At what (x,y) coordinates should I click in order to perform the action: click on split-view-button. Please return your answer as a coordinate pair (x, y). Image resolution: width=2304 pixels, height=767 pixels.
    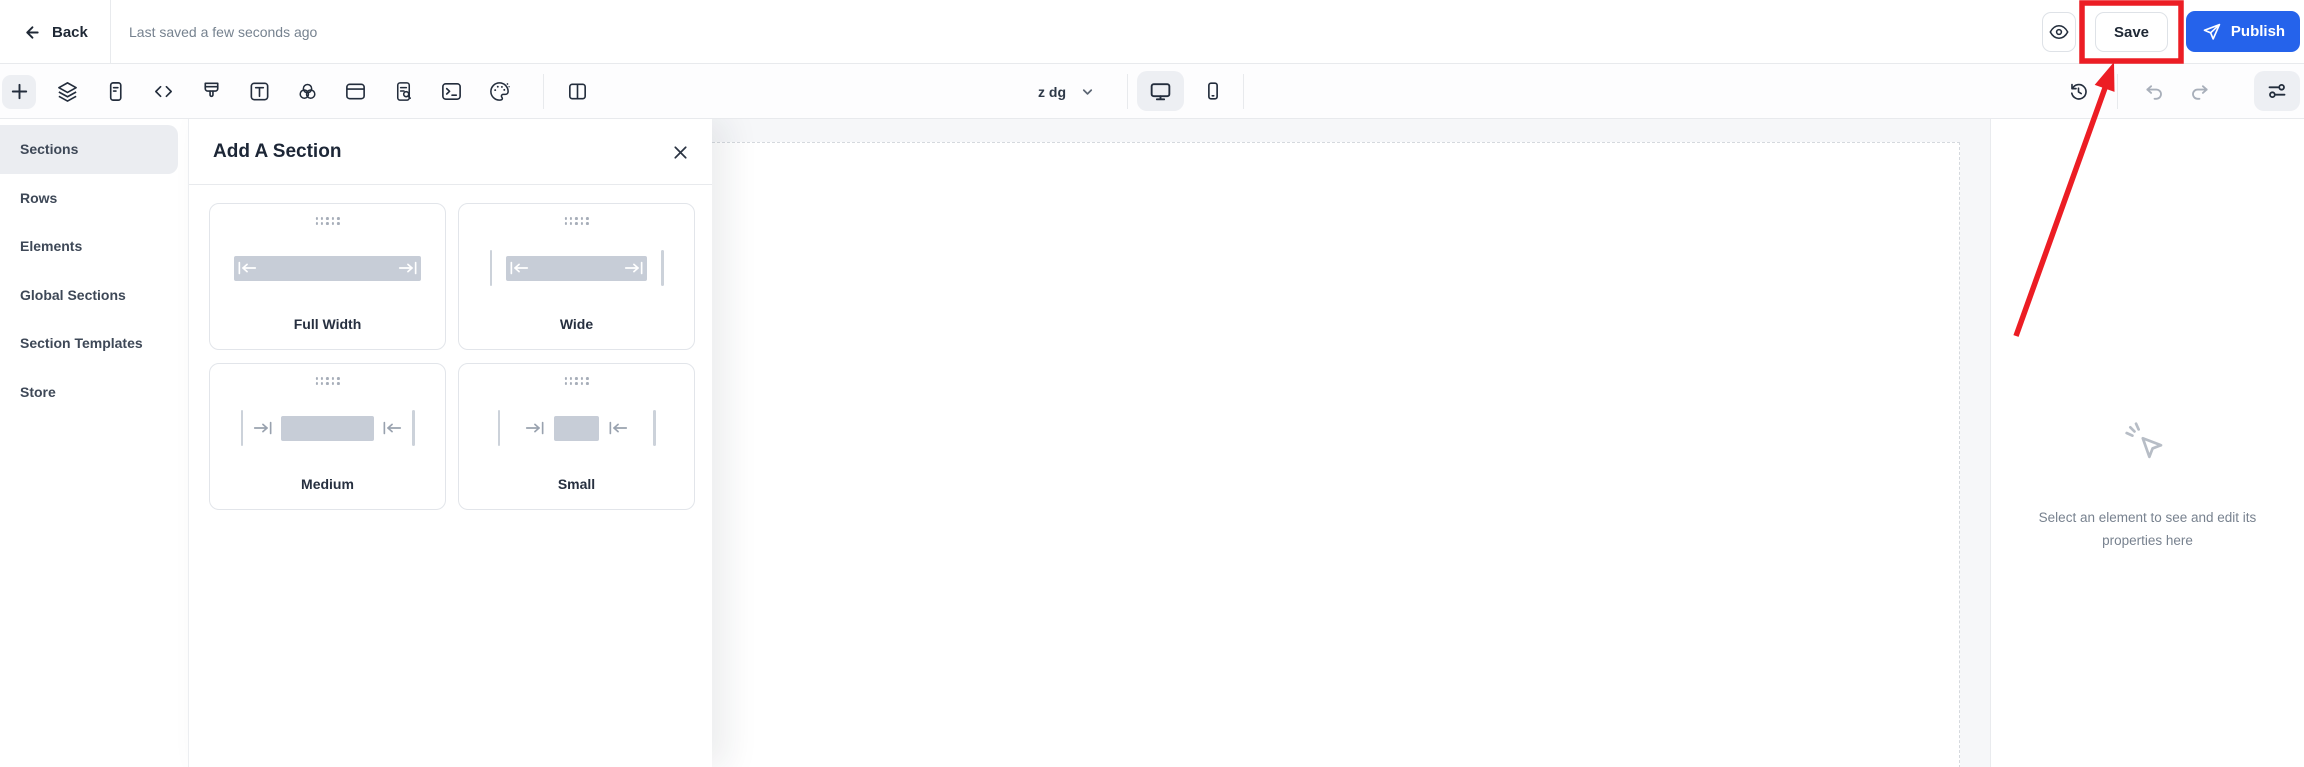
    Looking at the image, I should click on (577, 91).